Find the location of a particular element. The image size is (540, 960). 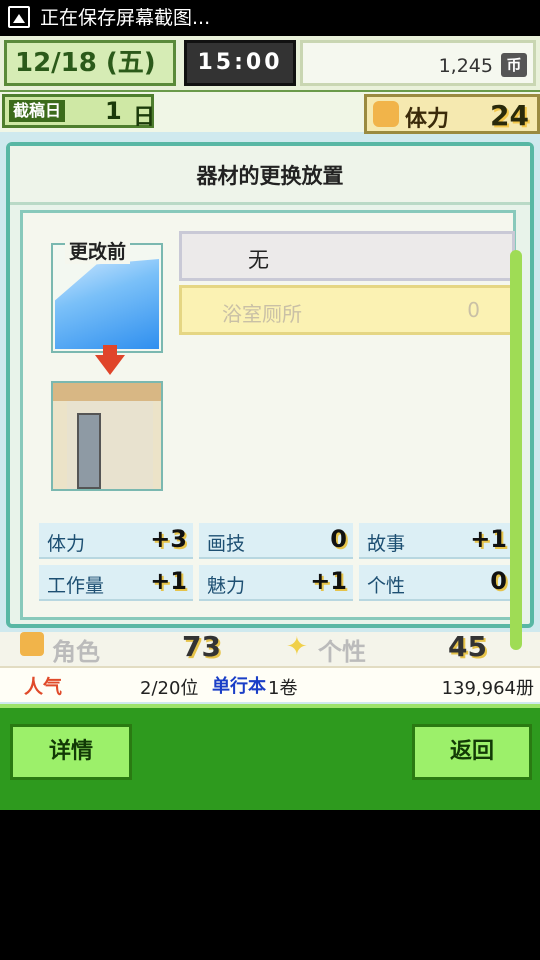

stat-drawing: 画技 0 is located at coordinates (276, 541).